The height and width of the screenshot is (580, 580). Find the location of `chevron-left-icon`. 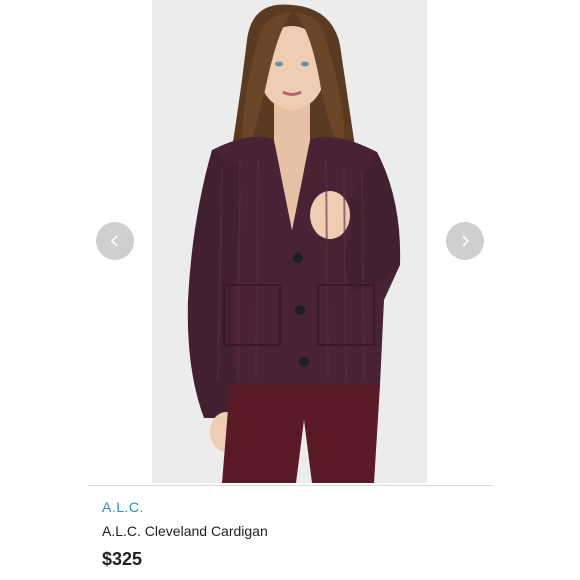

chevron-left-icon is located at coordinates (114, 241).